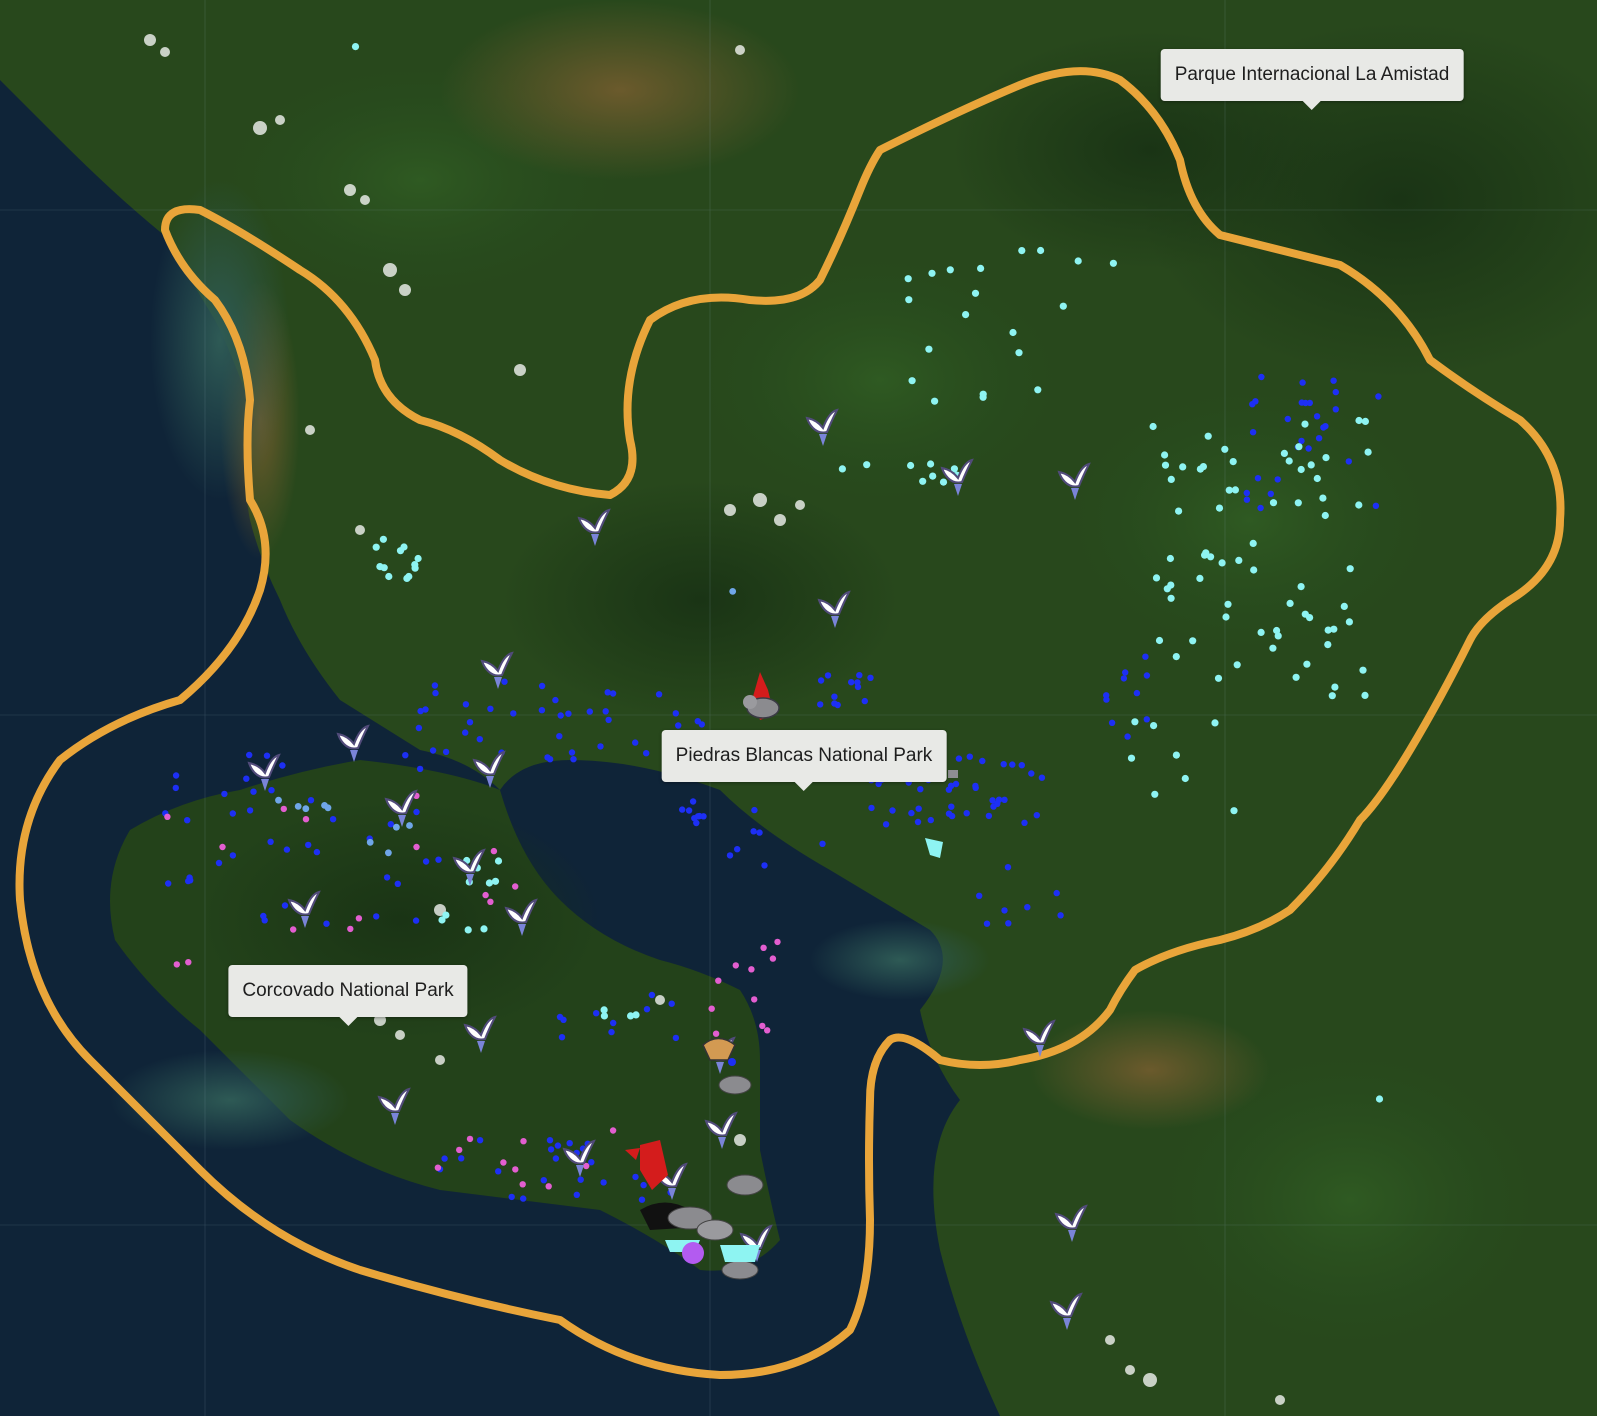  Describe the element at coordinates (693, 1253) in the screenshot. I see `purple-marker` at that location.